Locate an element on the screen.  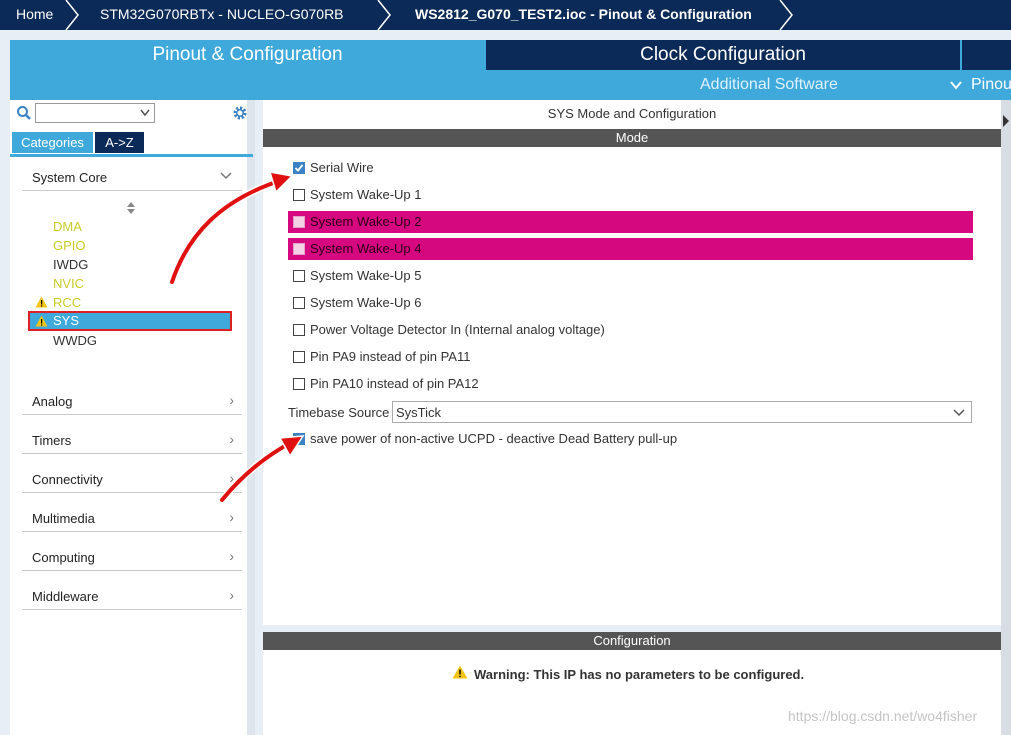
timebase-source-value: SysTick is located at coordinates (419, 412).